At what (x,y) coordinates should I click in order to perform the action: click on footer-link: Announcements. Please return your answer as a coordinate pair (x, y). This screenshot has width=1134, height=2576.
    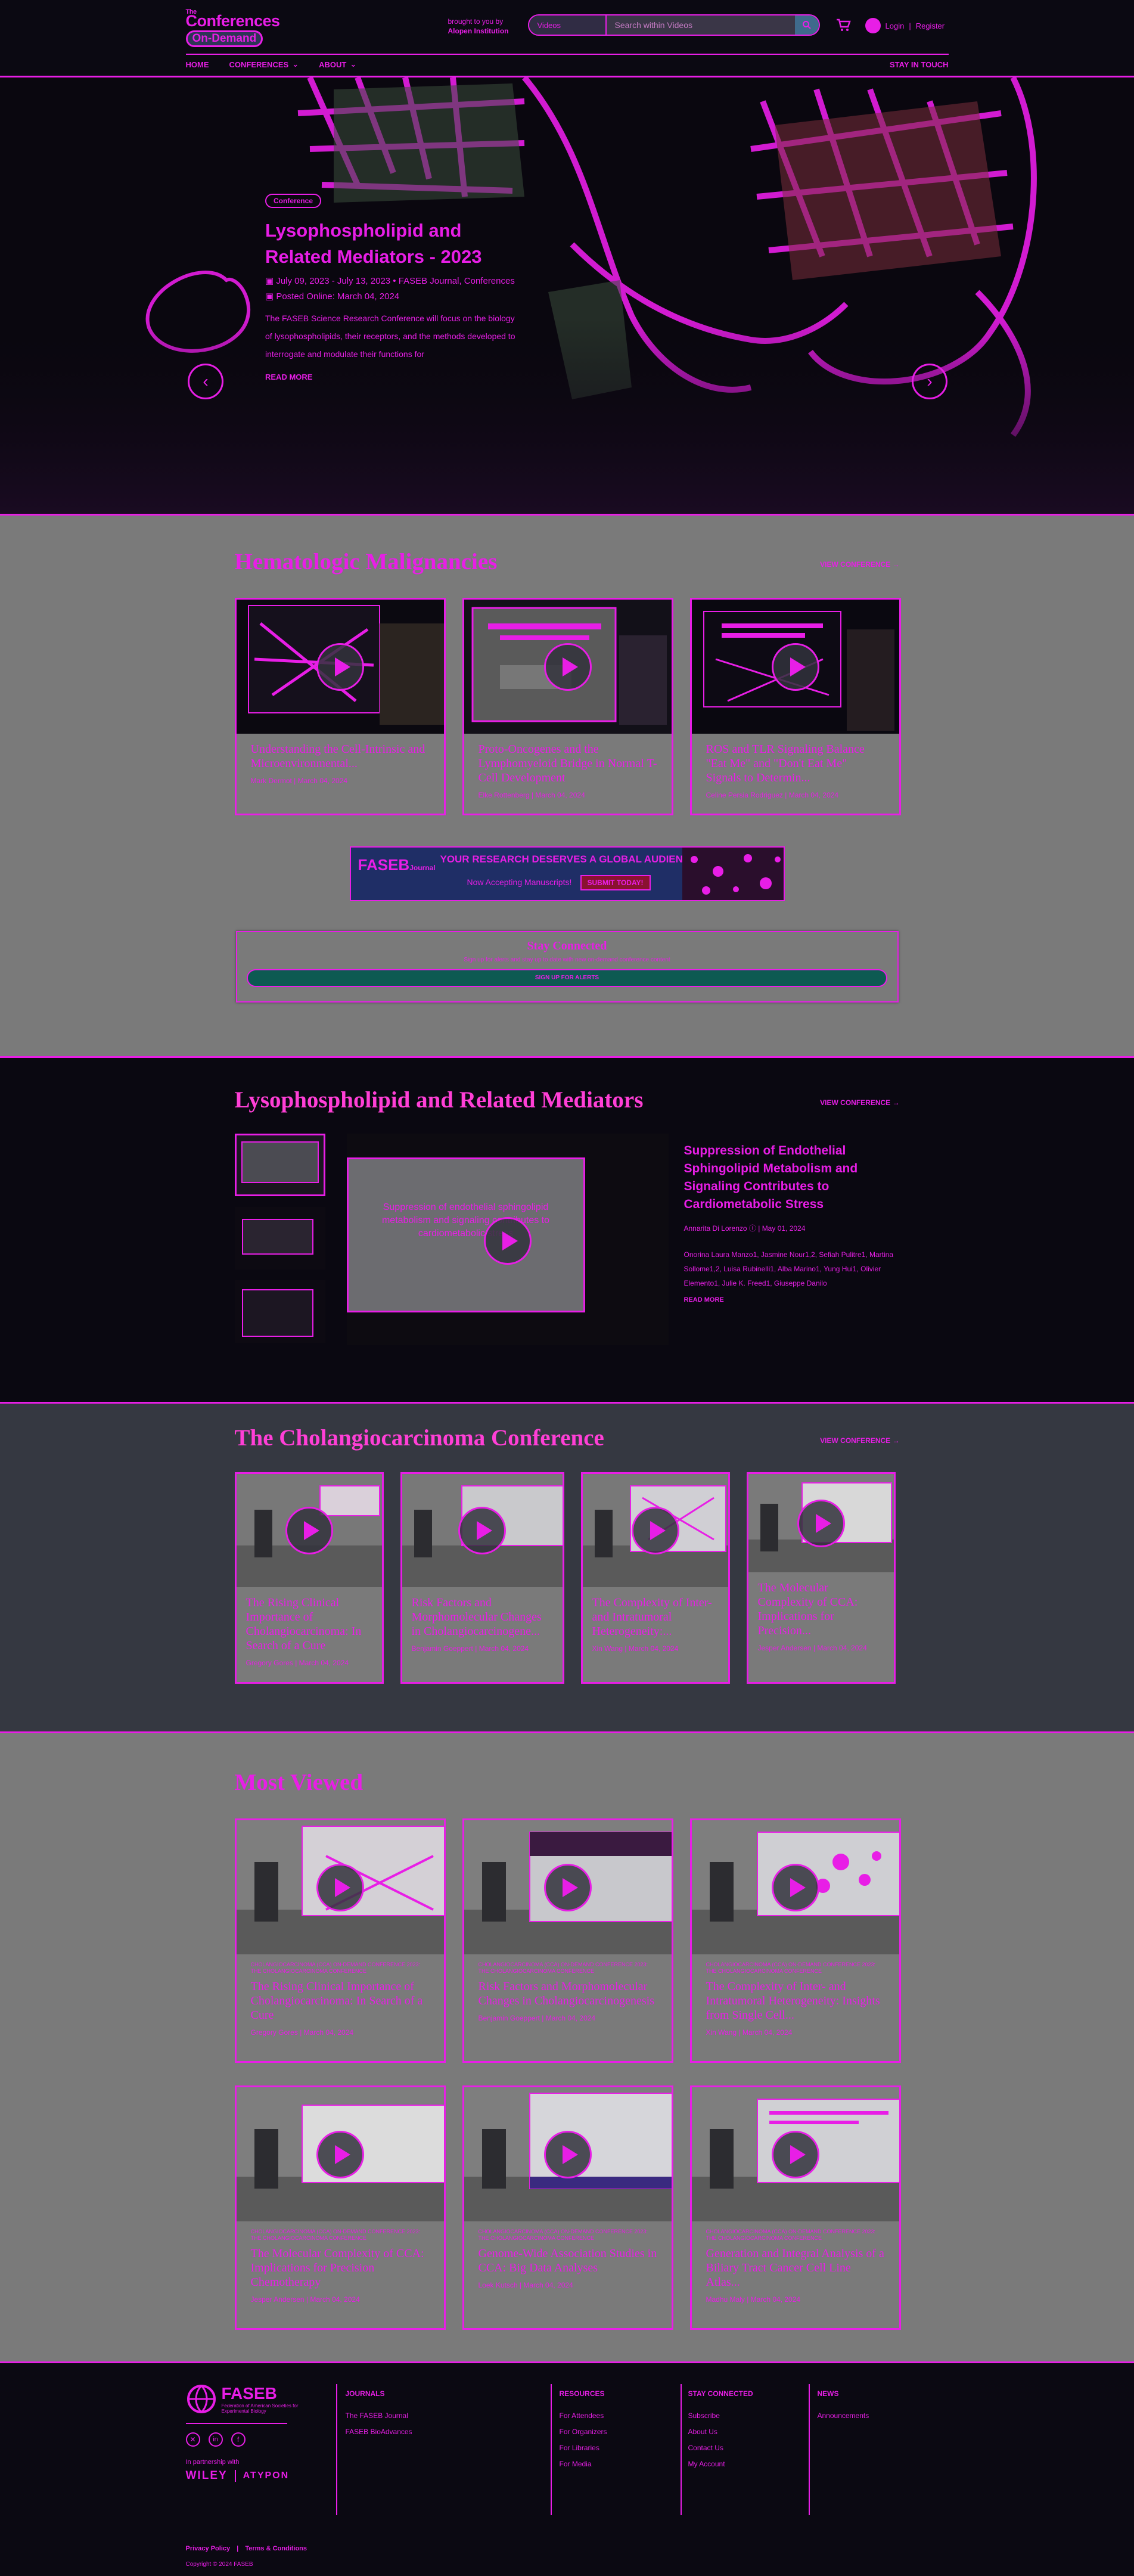
    Looking at the image, I should click on (843, 2416).